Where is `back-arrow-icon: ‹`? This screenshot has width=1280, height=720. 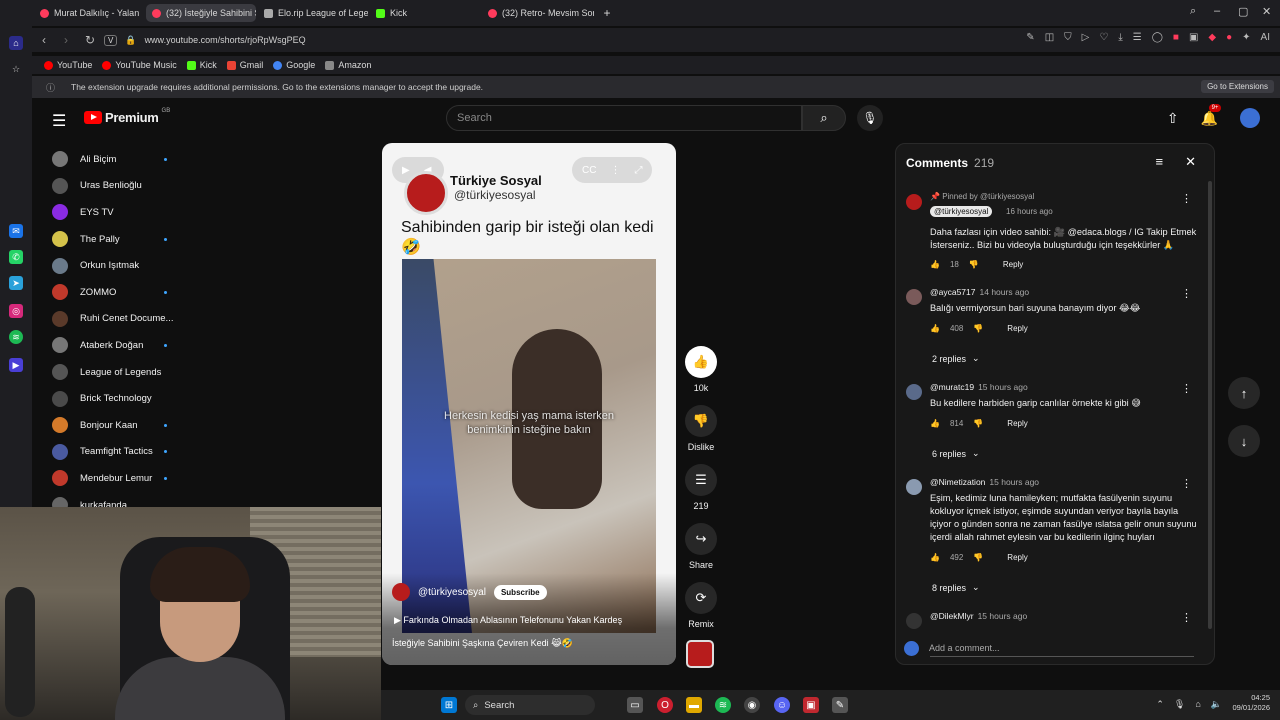 back-arrow-icon: ‹ is located at coordinates (44, 40).